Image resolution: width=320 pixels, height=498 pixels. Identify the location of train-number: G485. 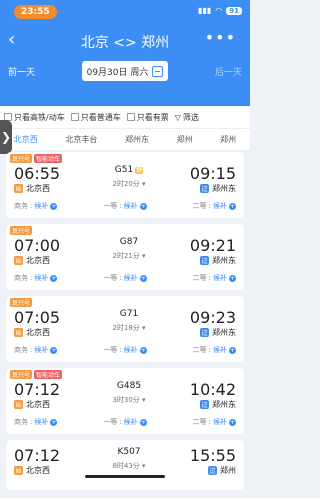
(129, 386).